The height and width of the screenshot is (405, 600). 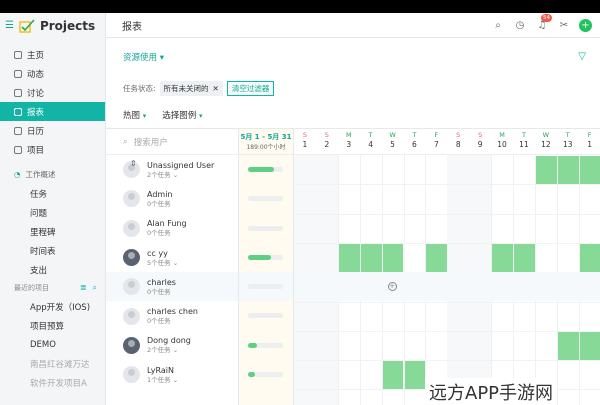 I want to click on user-row: Unassigned User 2个任务 ⌄, so click(x=172, y=169).